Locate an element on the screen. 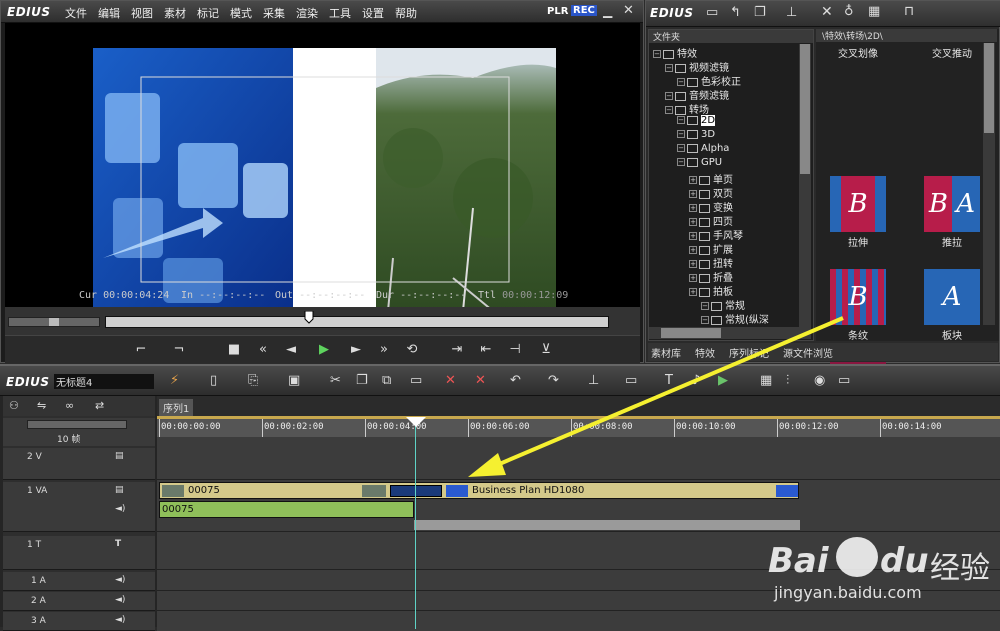 The width and height of the screenshot is (1000, 631). menu-item: 文件 is located at coordinates (76, 13).